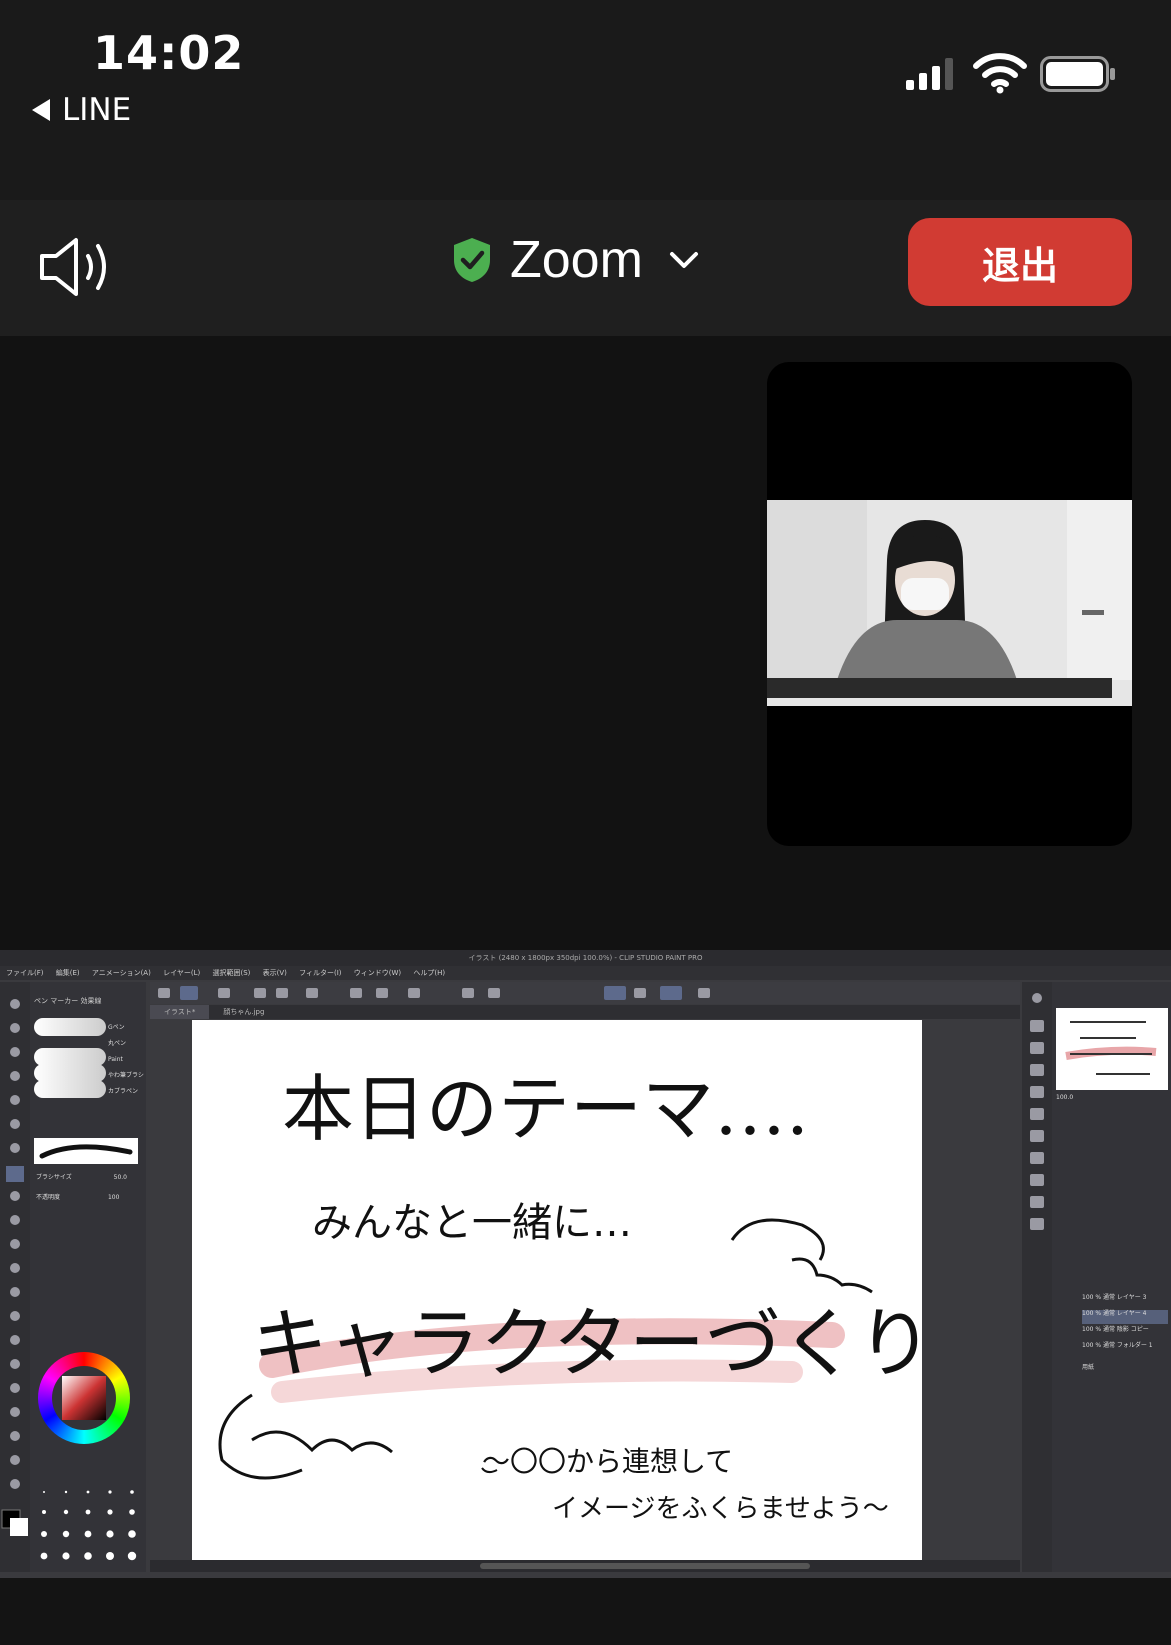  I want to click on brush-name: Paint, so click(126, 1060).